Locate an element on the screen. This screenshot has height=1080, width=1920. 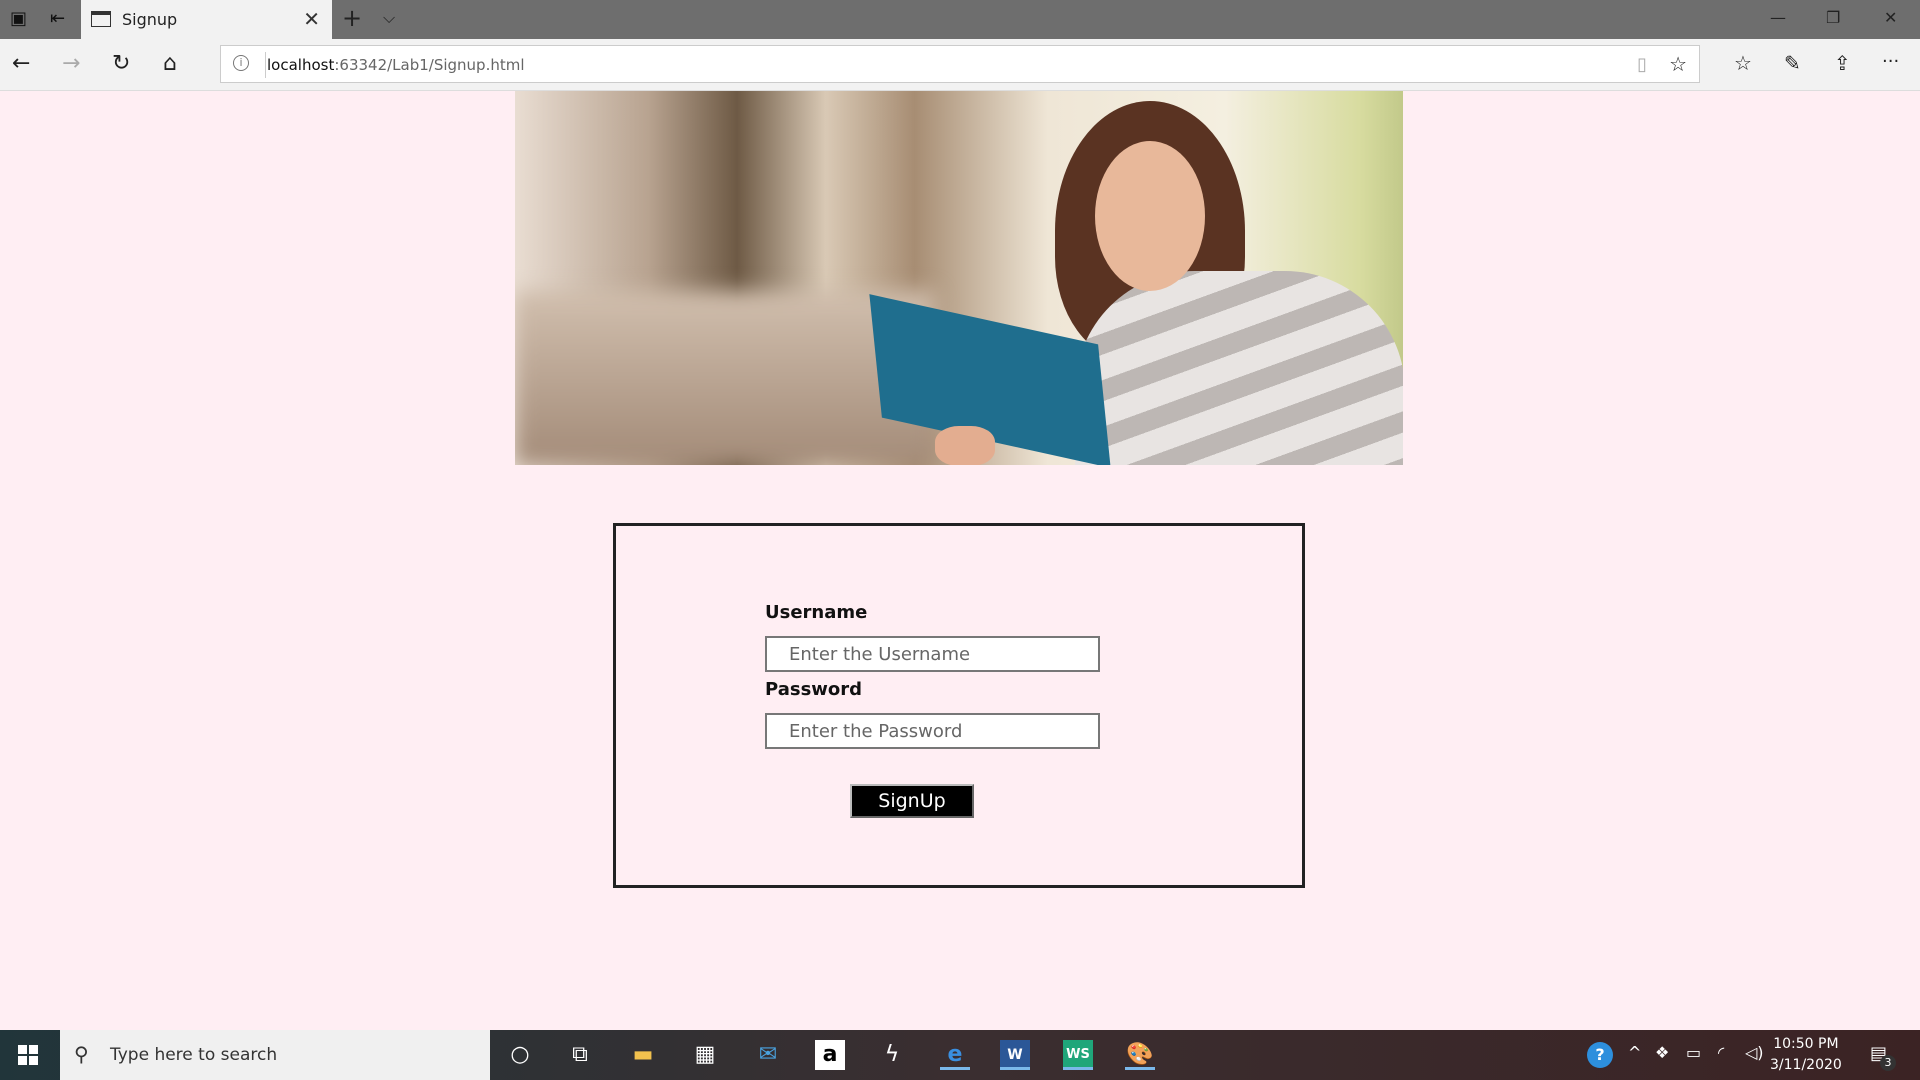
wifi-icon: ◜ is located at coordinates (1721, 1052).